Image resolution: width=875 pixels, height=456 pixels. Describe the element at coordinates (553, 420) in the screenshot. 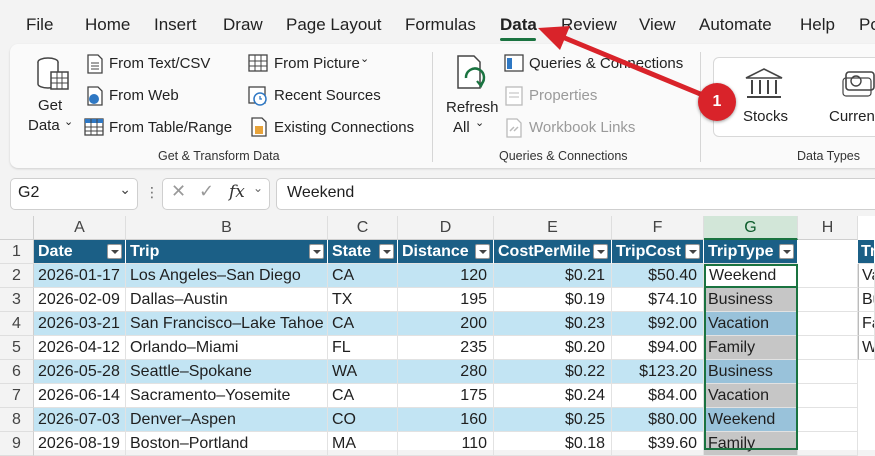

I see `table-cell: $0.25` at that location.